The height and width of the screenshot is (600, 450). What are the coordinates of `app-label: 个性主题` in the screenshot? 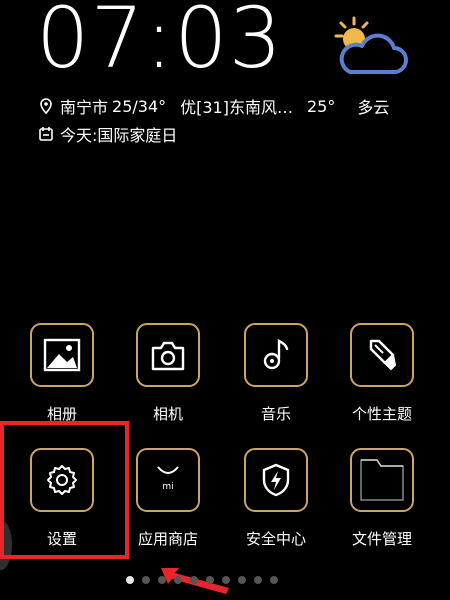 It's located at (381, 414).